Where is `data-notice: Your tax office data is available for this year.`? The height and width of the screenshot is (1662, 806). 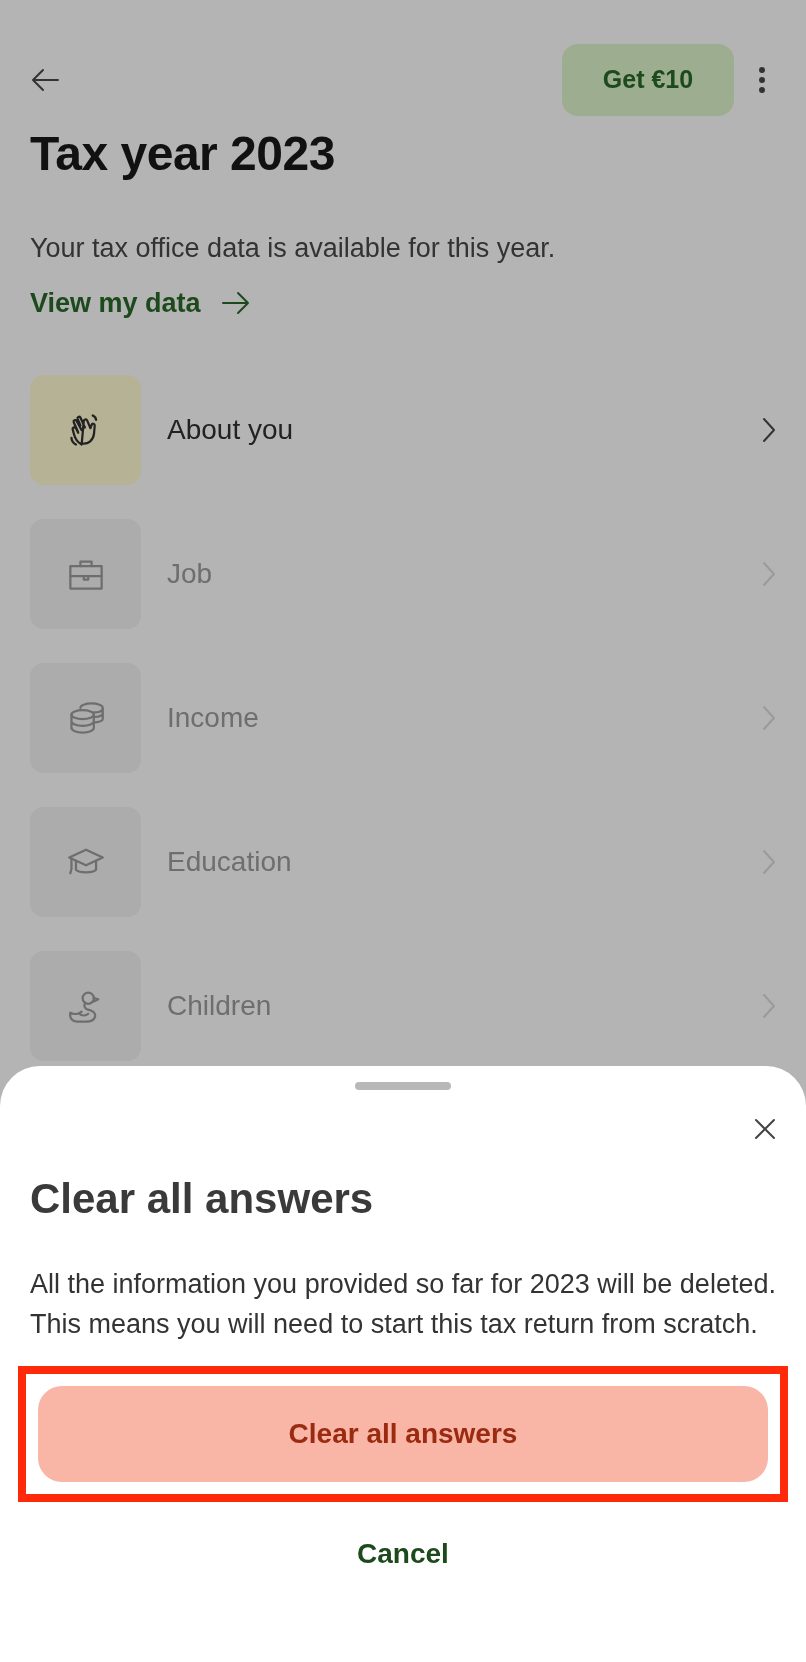
data-notice: Your tax office data is available for this year. is located at coordinates (293, 248).